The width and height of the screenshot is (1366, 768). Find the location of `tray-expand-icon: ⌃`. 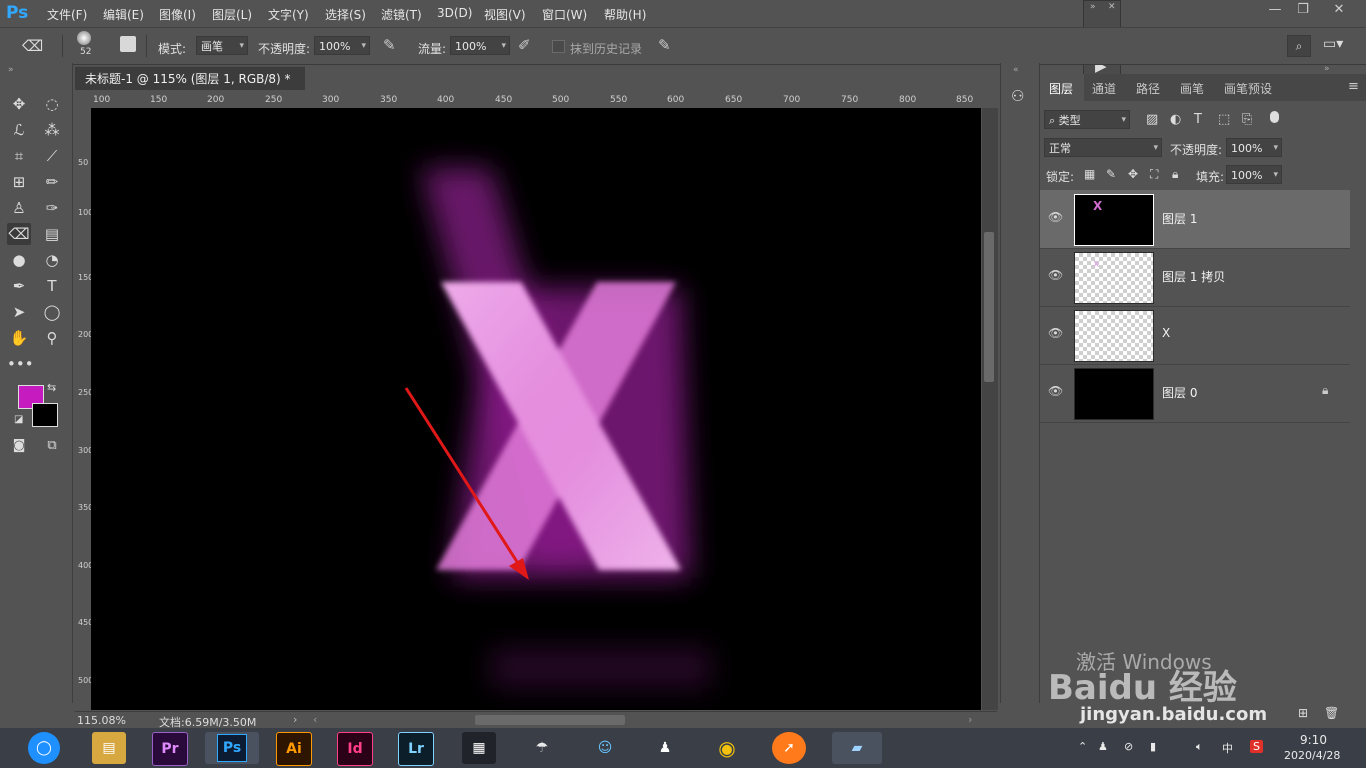

tray-expand-icon: ⌃ is located at coordinates (1082, 746).